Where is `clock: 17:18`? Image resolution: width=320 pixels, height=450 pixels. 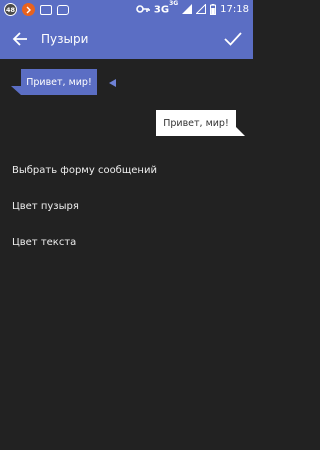 clock: 17:18 is located at coordinates (234, 9).